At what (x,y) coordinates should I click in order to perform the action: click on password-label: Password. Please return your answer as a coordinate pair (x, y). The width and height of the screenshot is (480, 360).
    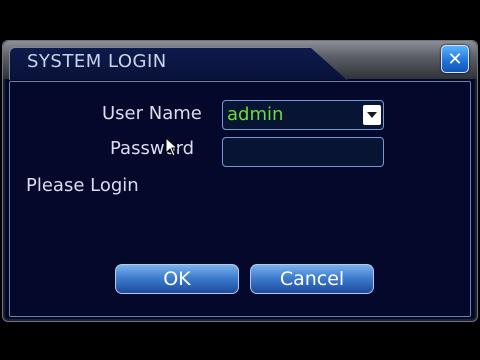
    Looking at the image, I should click on (152, 148).